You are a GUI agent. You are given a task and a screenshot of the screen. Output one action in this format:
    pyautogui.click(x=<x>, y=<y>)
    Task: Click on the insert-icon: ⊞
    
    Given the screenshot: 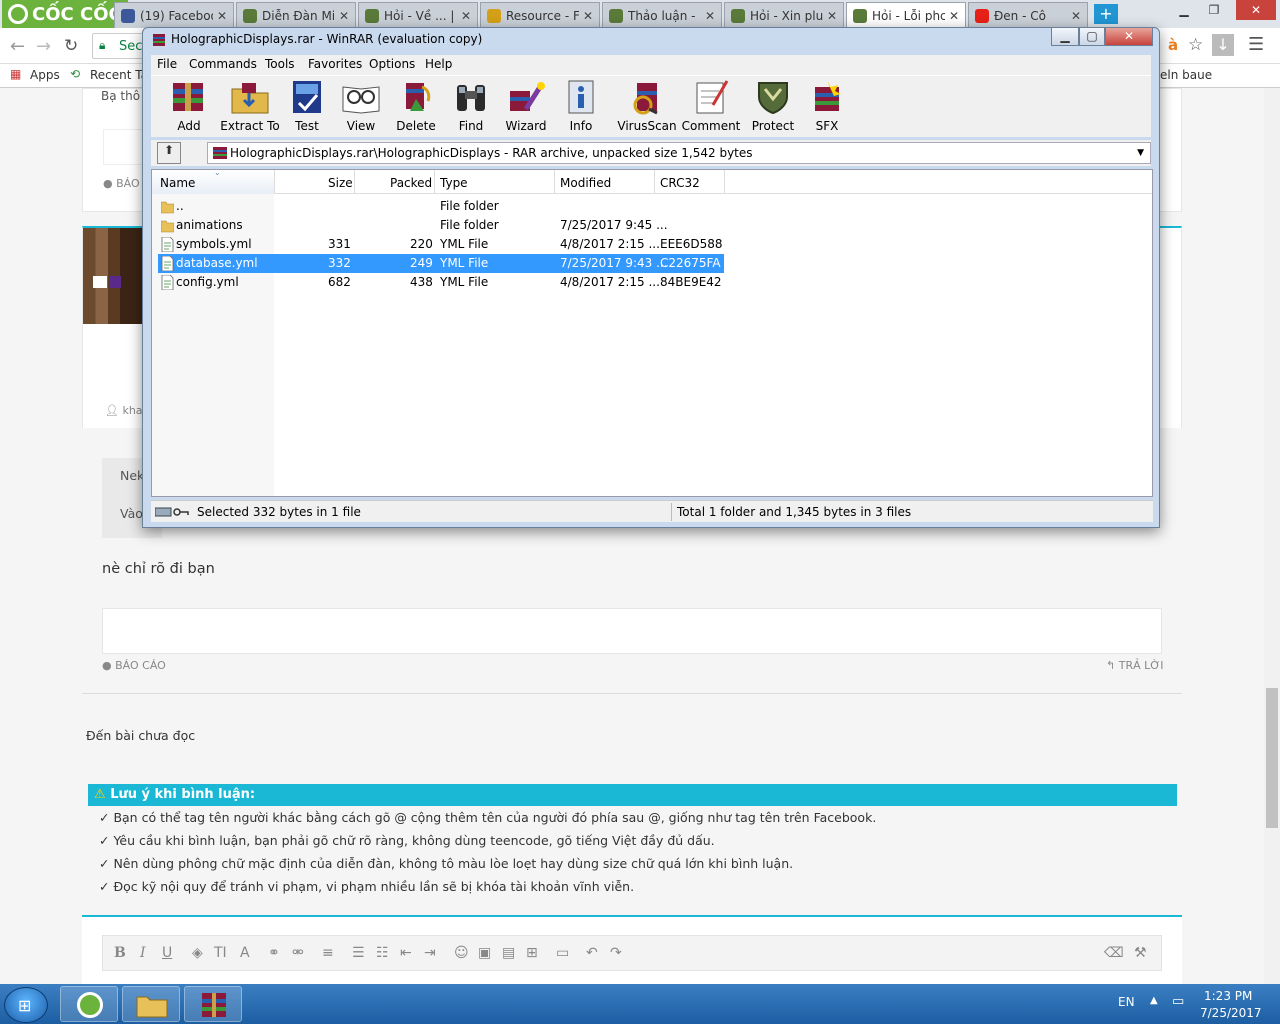 What is the action you would take?
    pyautogui.click(x=532, y=953)
    